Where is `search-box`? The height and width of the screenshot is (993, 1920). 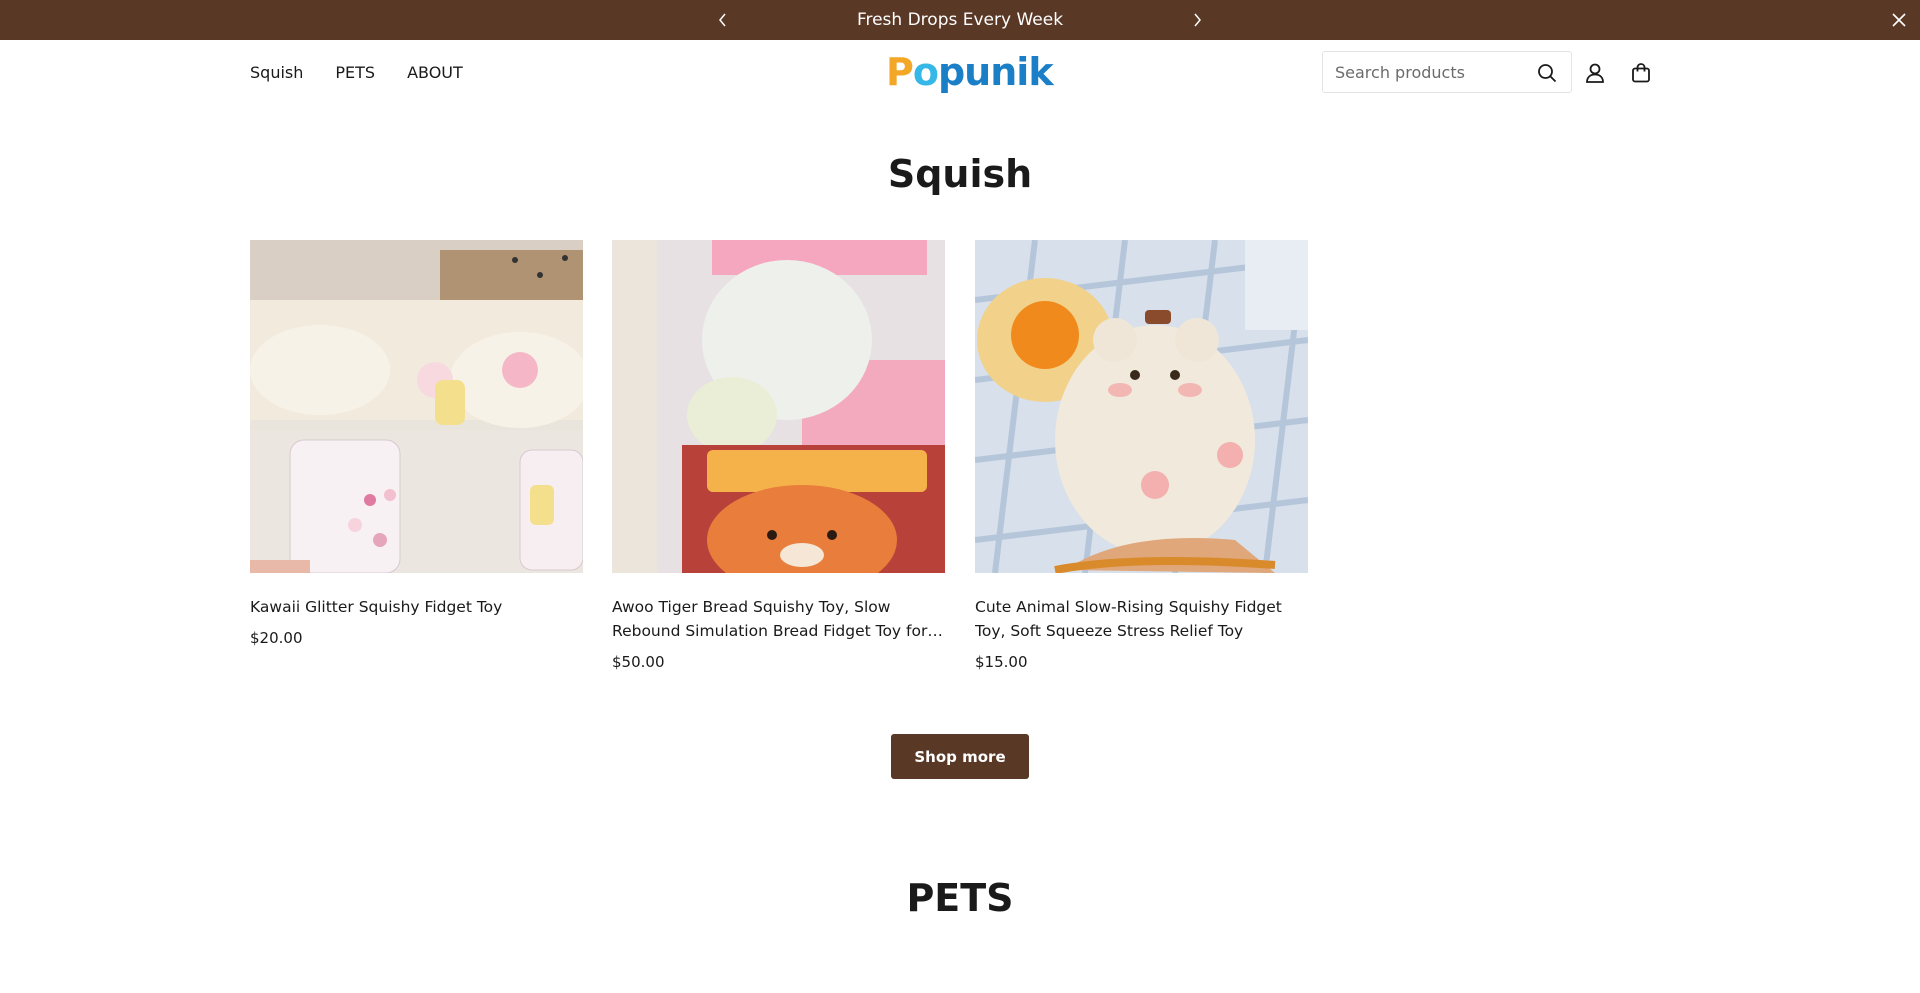
search-box is located at coordinates (1447, 72).